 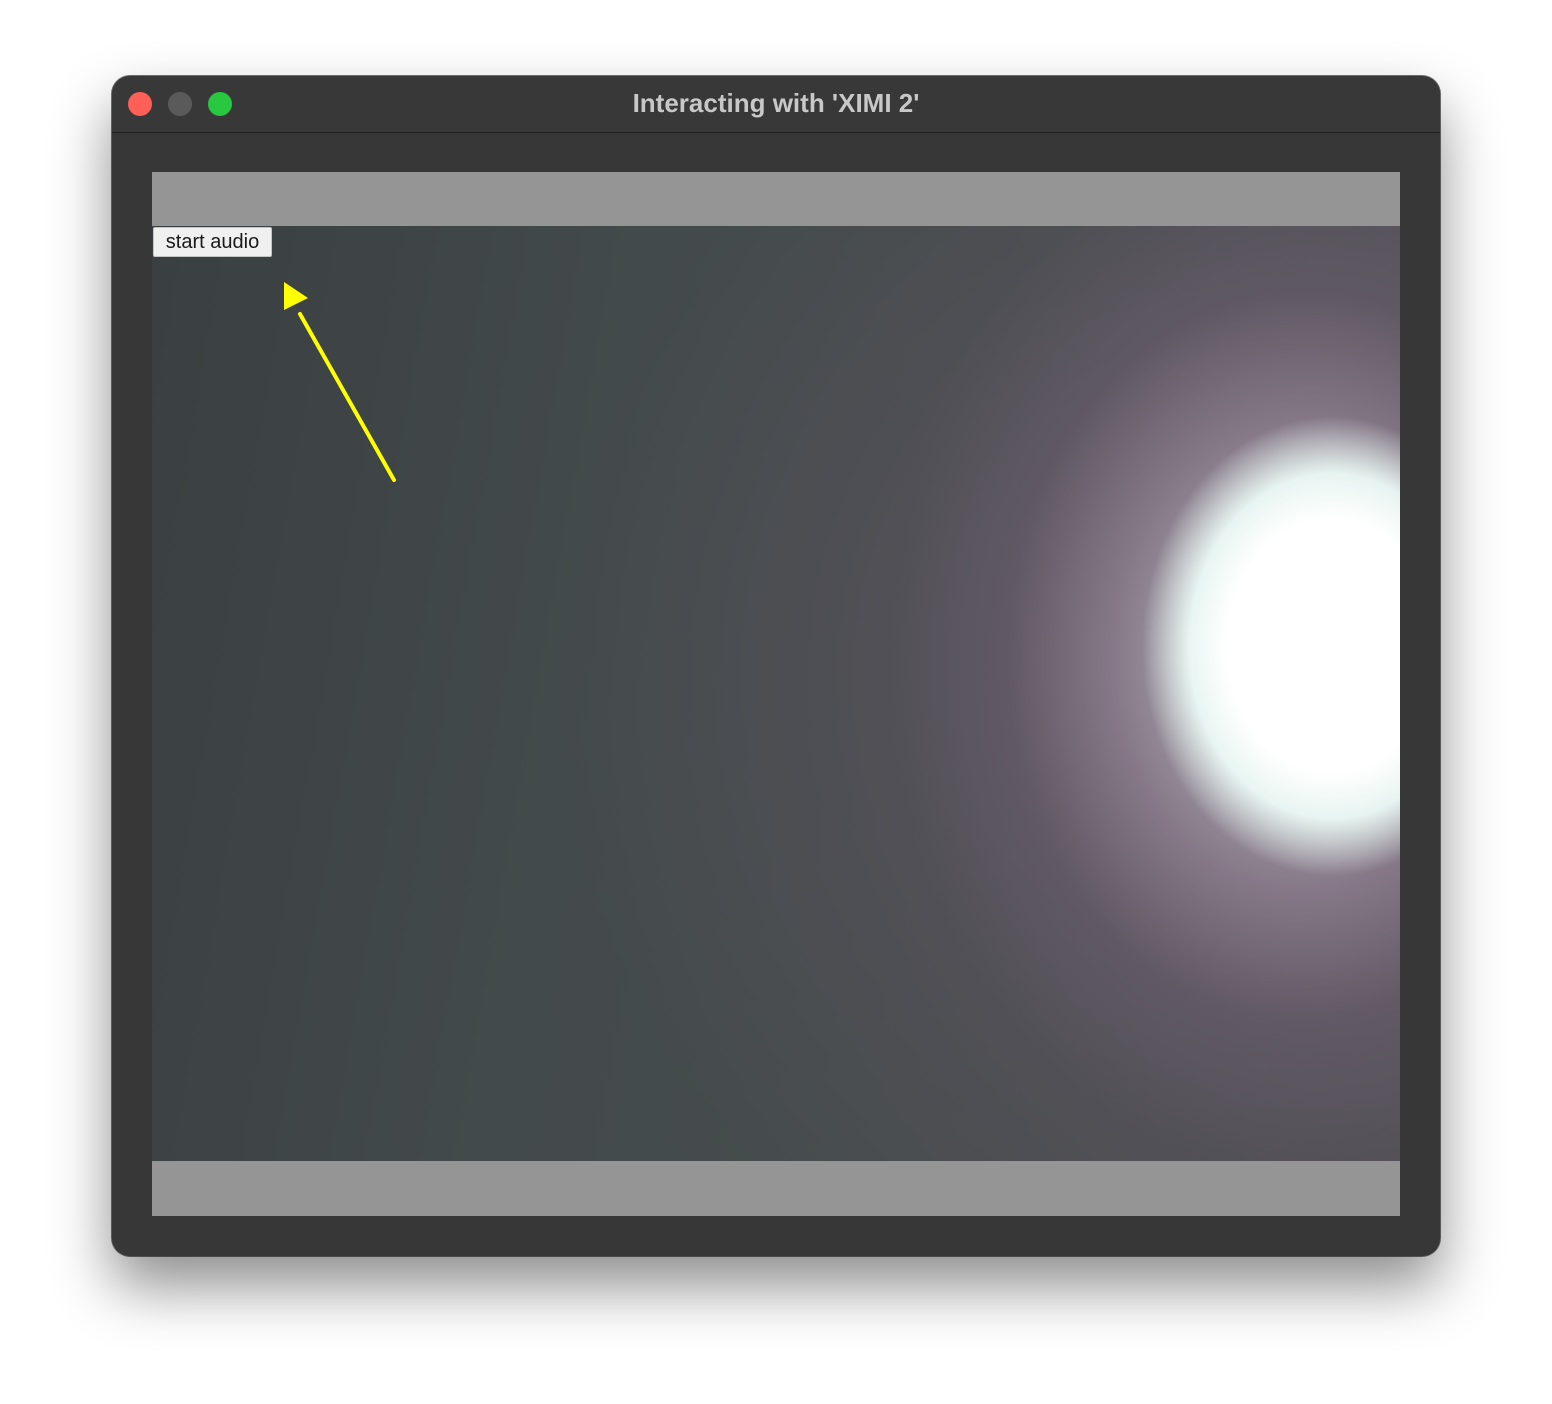 I want to click on window-title: Interacting with 'XIMI 2', so click(x=776, y=103).